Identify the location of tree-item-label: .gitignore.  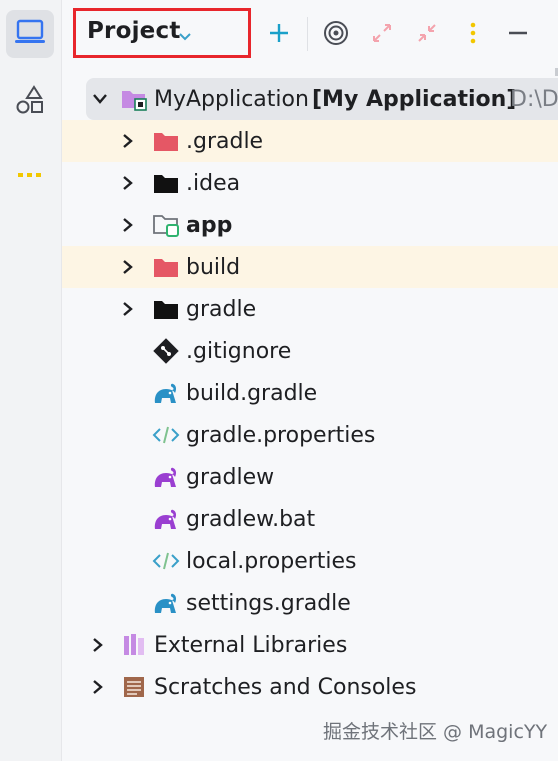
(239, 351).